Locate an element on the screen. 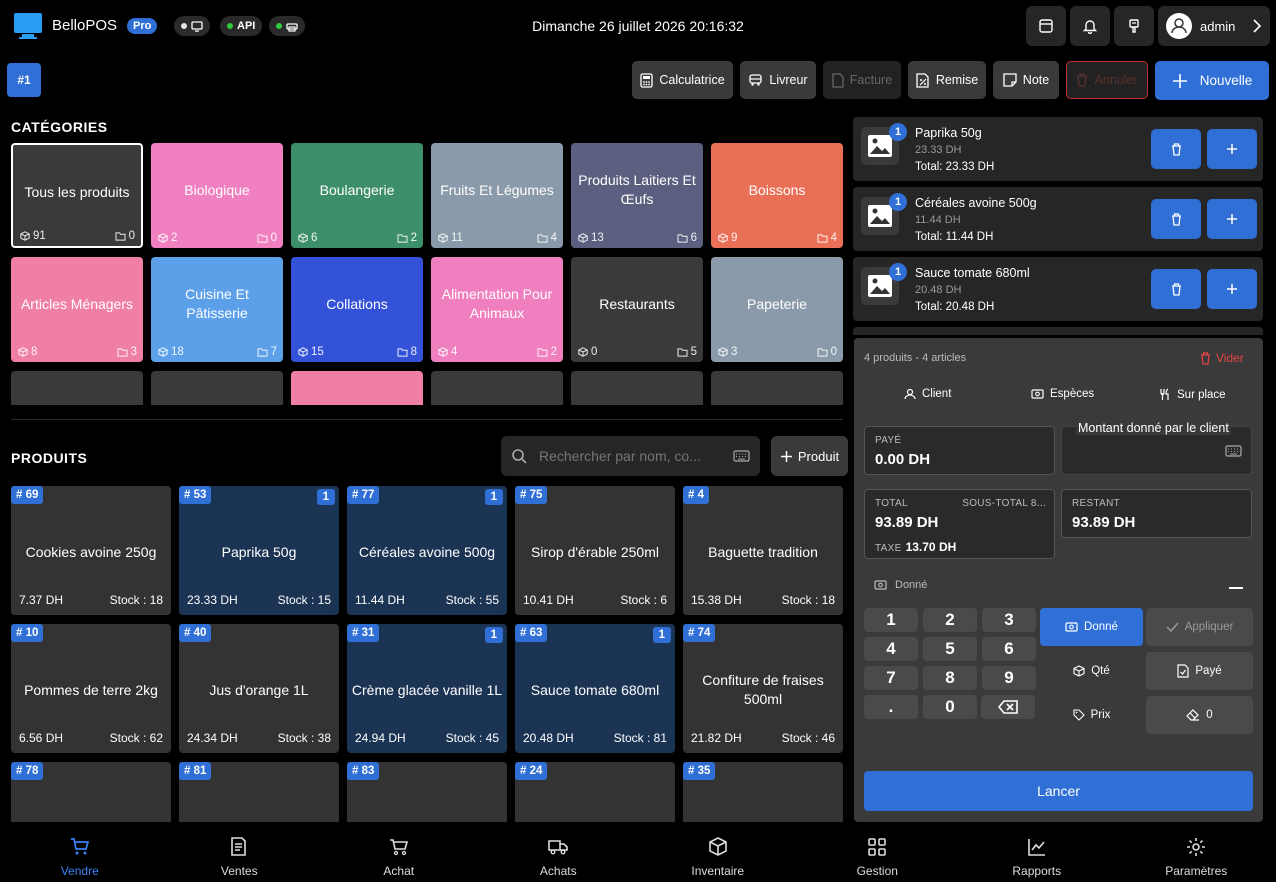  keypad-key: 0 is located at coordinates (950, 707).